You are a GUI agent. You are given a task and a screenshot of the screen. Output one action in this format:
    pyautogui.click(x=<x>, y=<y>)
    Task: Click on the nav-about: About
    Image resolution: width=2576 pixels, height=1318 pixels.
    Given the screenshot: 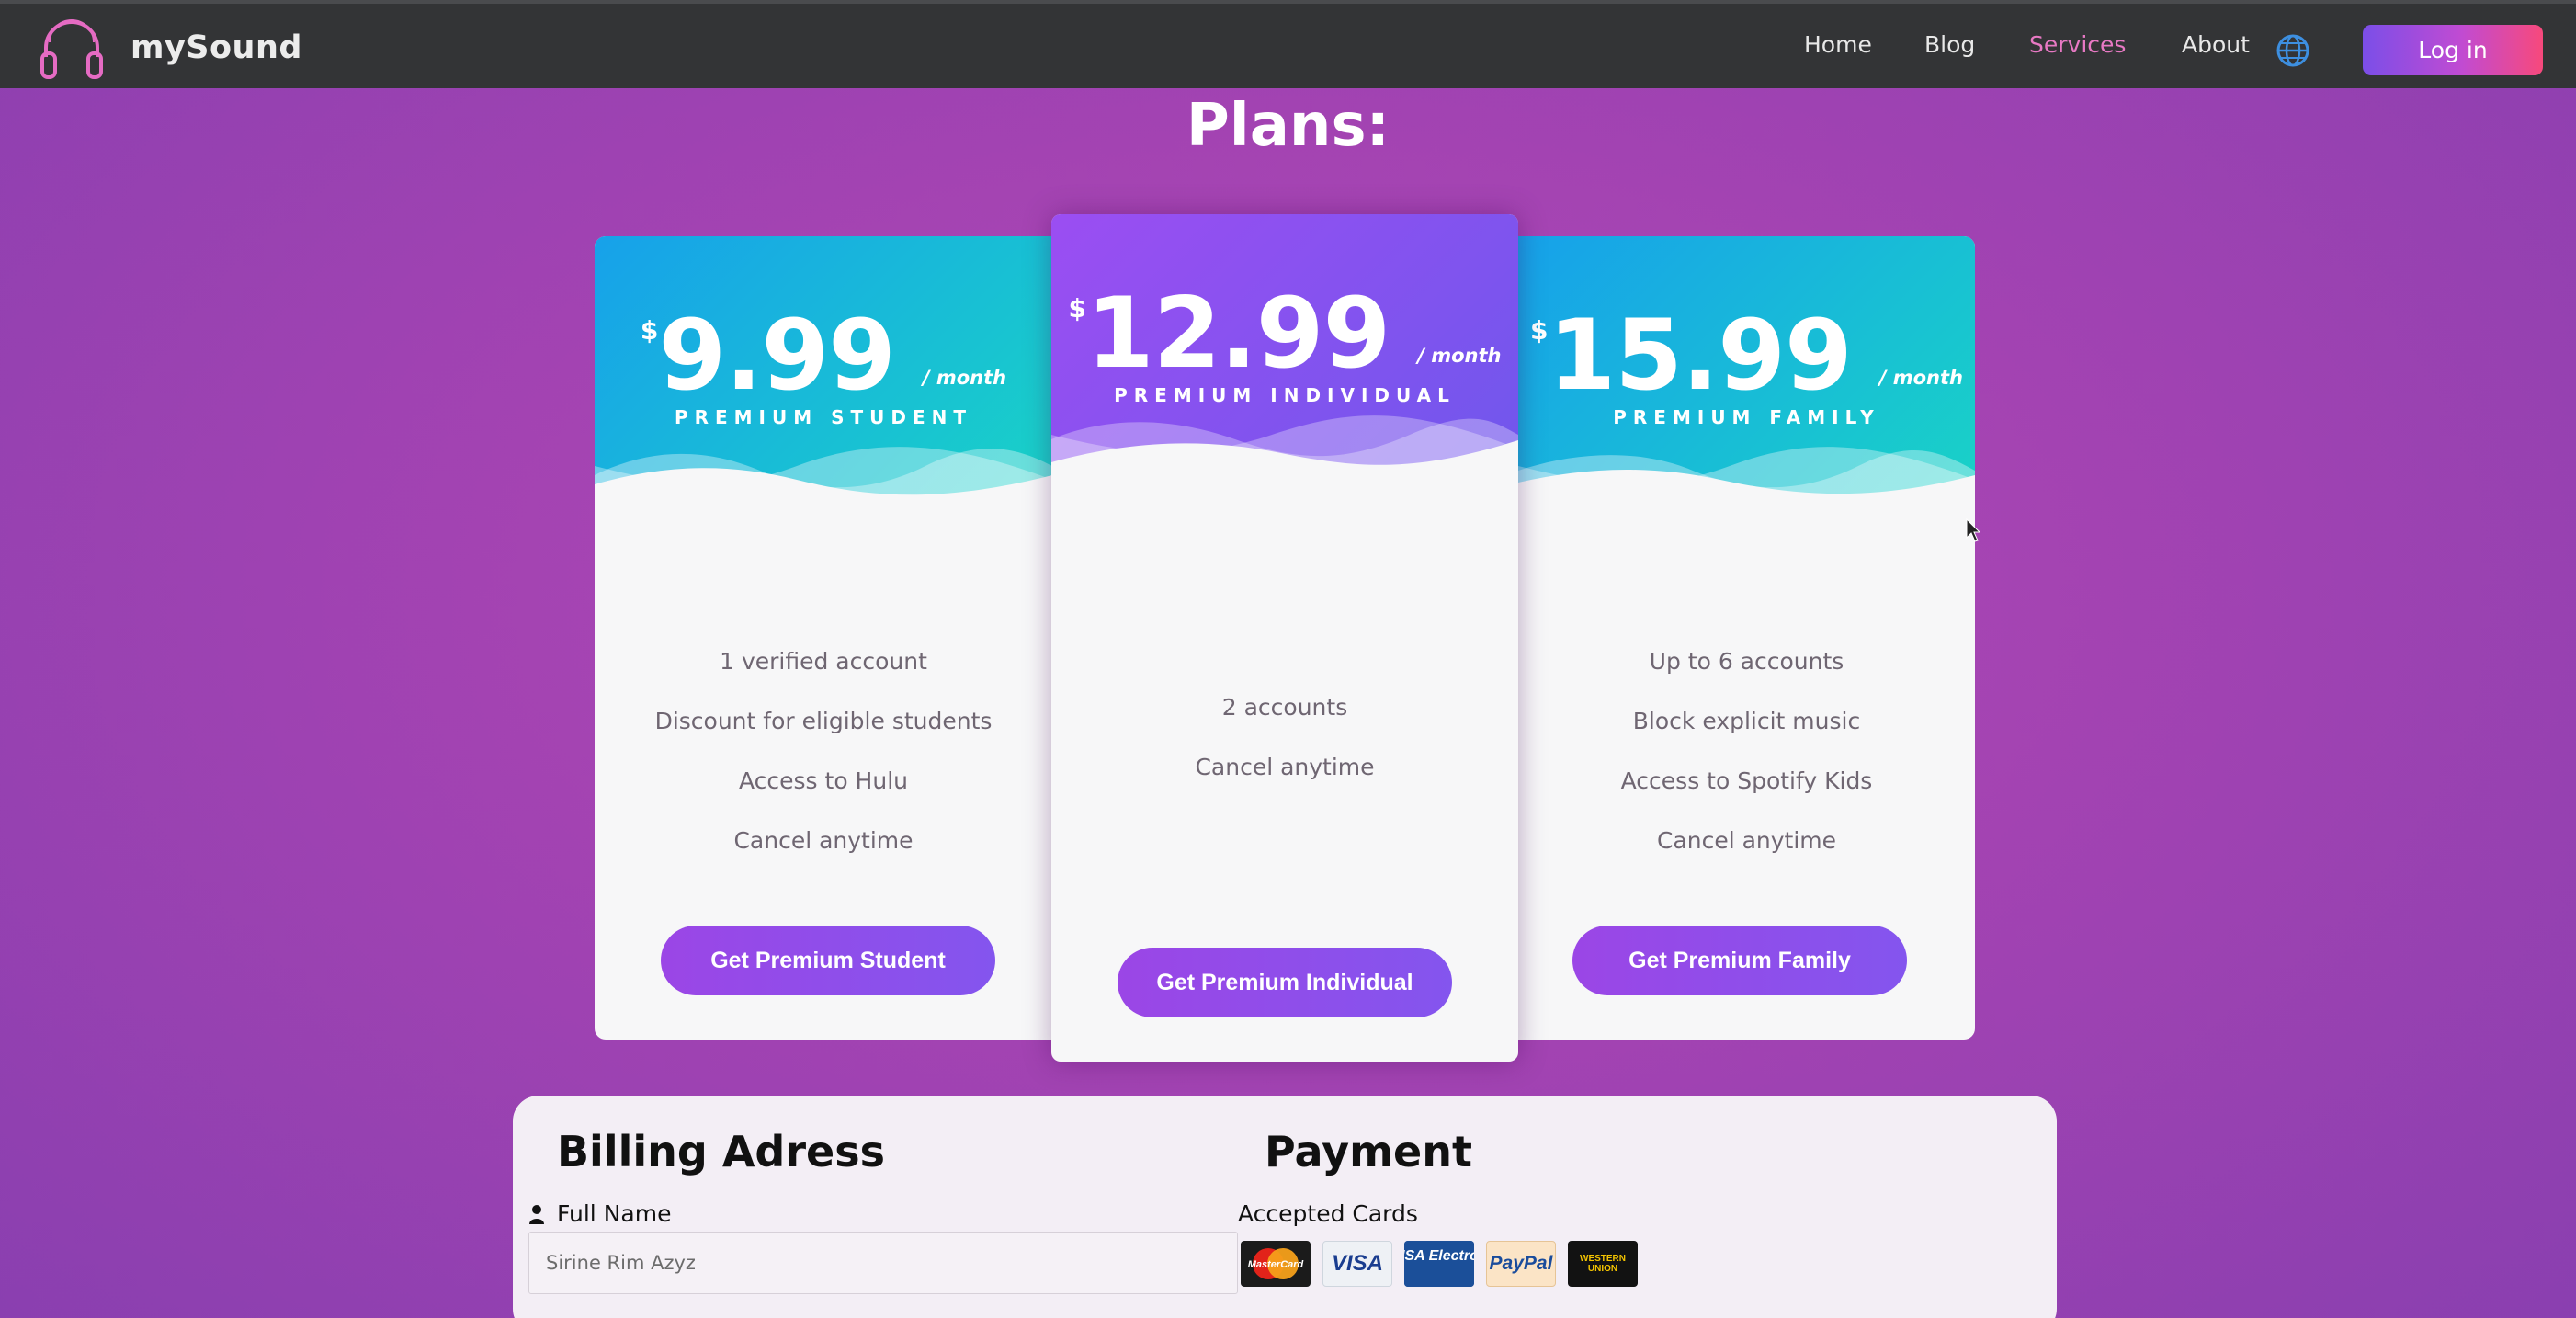 What is the action you would take?
    pyautogui.click(x=2216, y=44)
    